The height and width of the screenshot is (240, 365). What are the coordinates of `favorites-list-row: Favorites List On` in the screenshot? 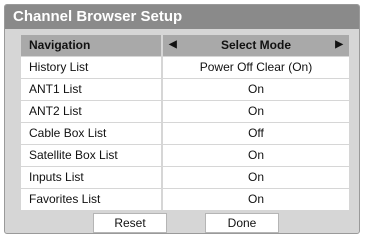 It's located at (185, 199).